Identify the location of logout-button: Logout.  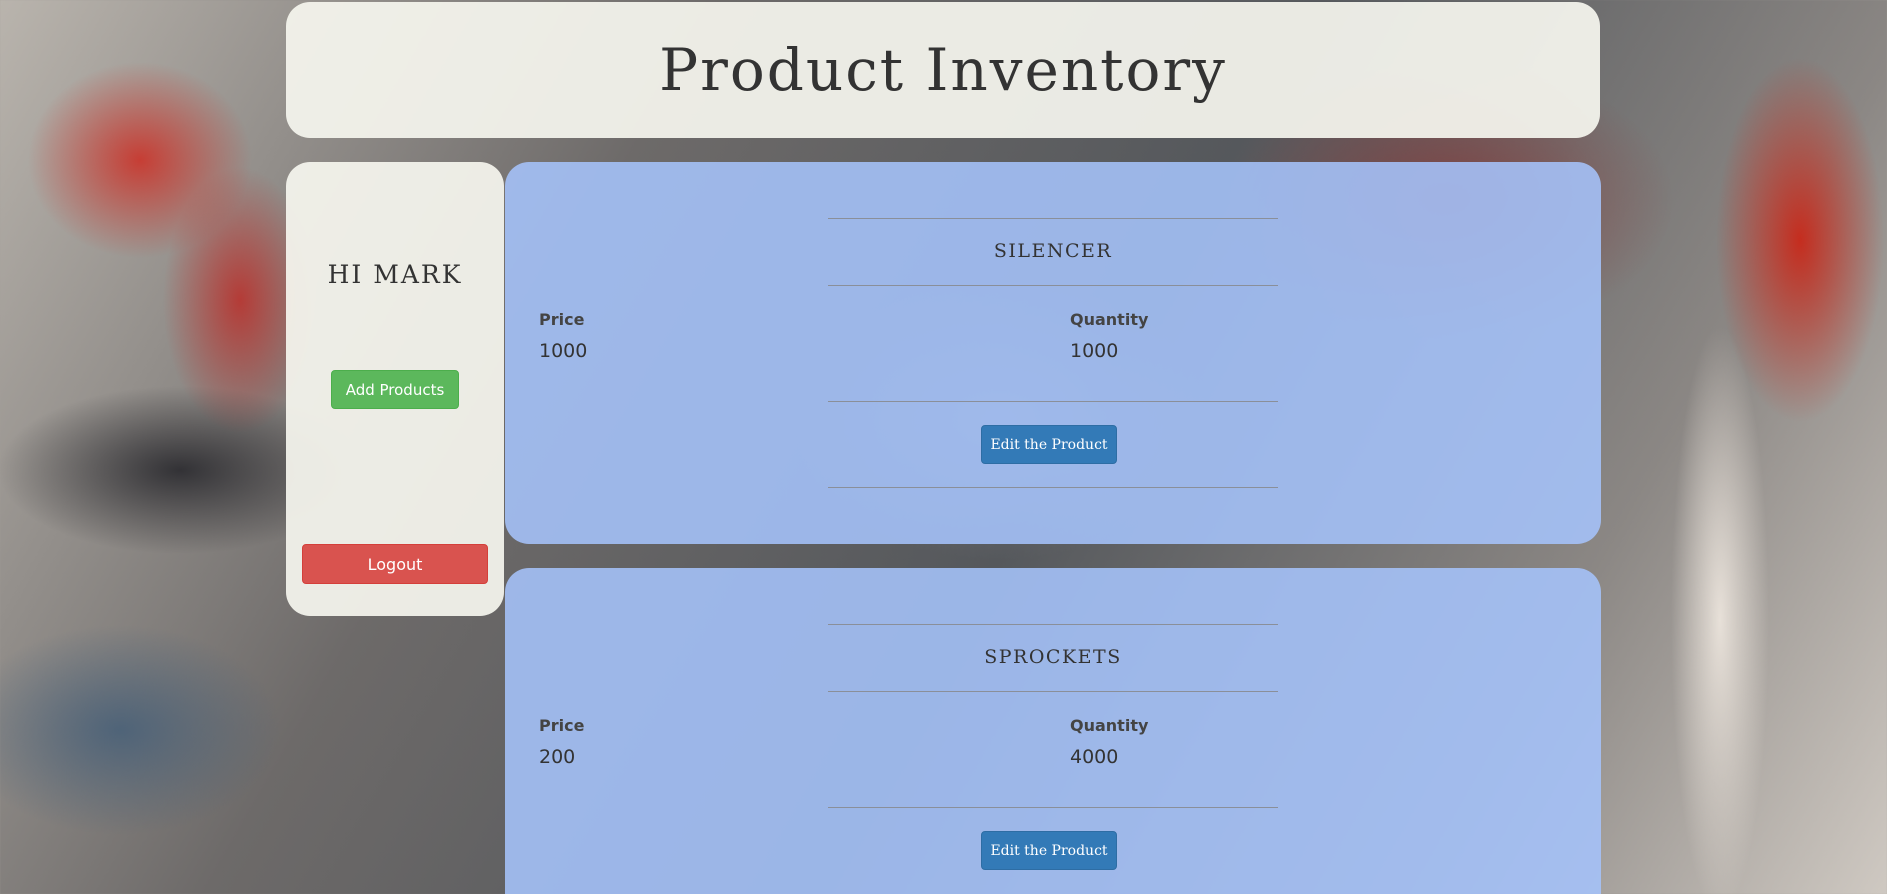
(395, 564).